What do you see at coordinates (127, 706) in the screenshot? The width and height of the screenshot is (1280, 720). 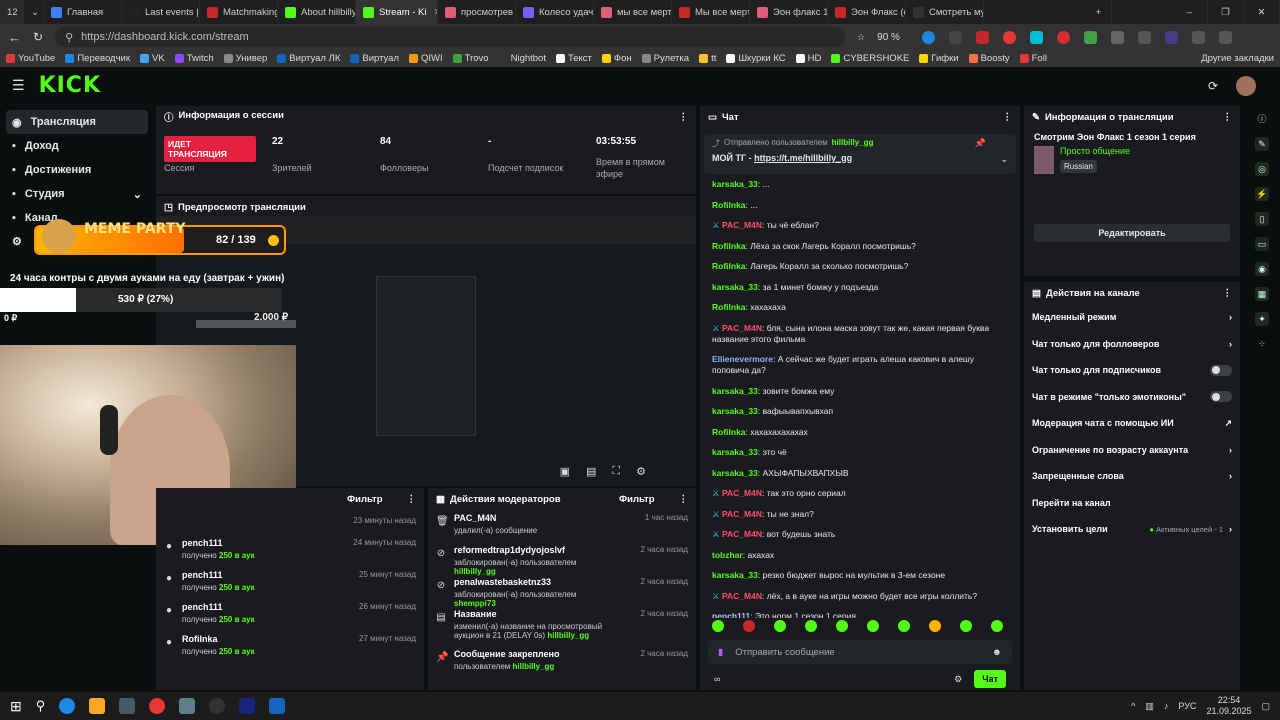 I see `calculator-icon` at bounding box center [127, 706].